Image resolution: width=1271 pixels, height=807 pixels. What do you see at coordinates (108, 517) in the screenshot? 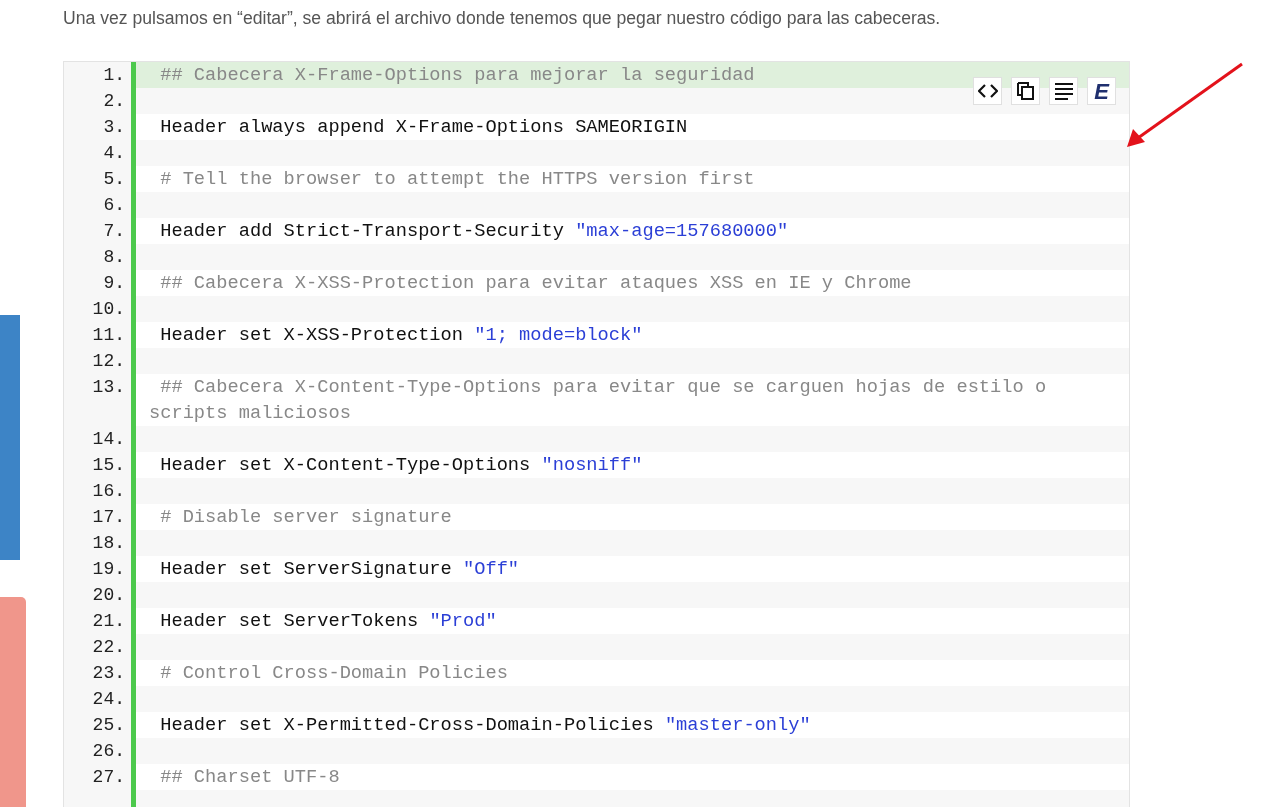
I see `line-number: 17.` at bounding box center [108, 517].